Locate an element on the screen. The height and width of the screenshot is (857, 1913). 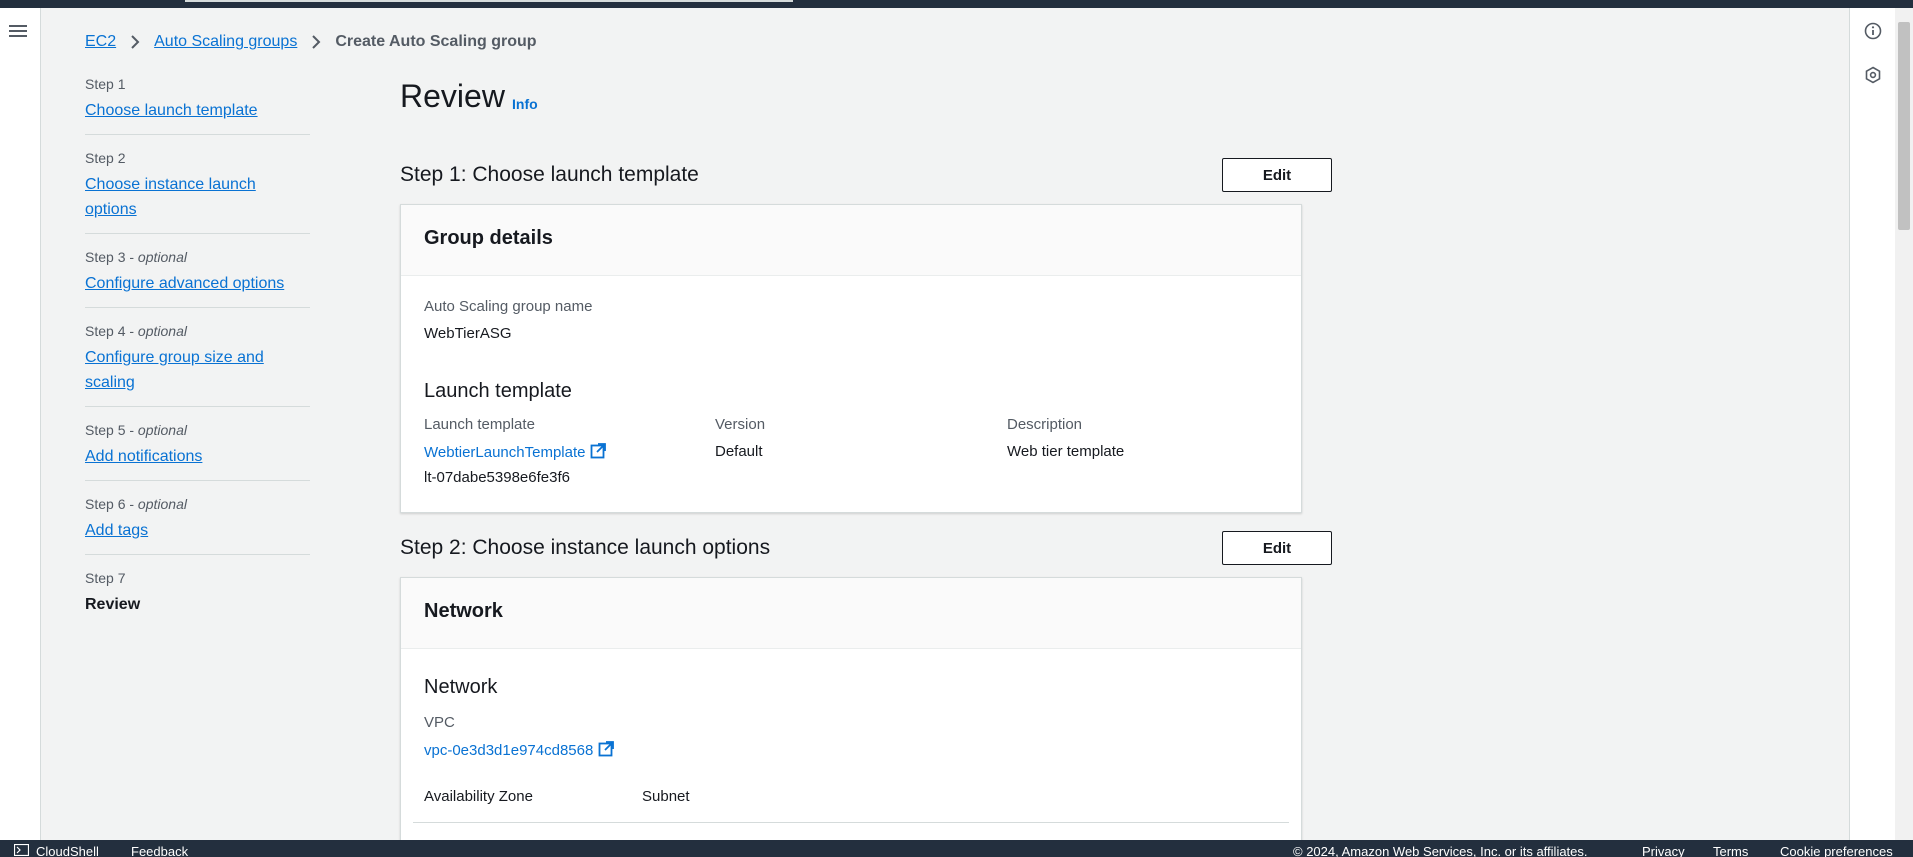
step-2: Step 2 Choose instance launch options is located at coordinates (197, 192).